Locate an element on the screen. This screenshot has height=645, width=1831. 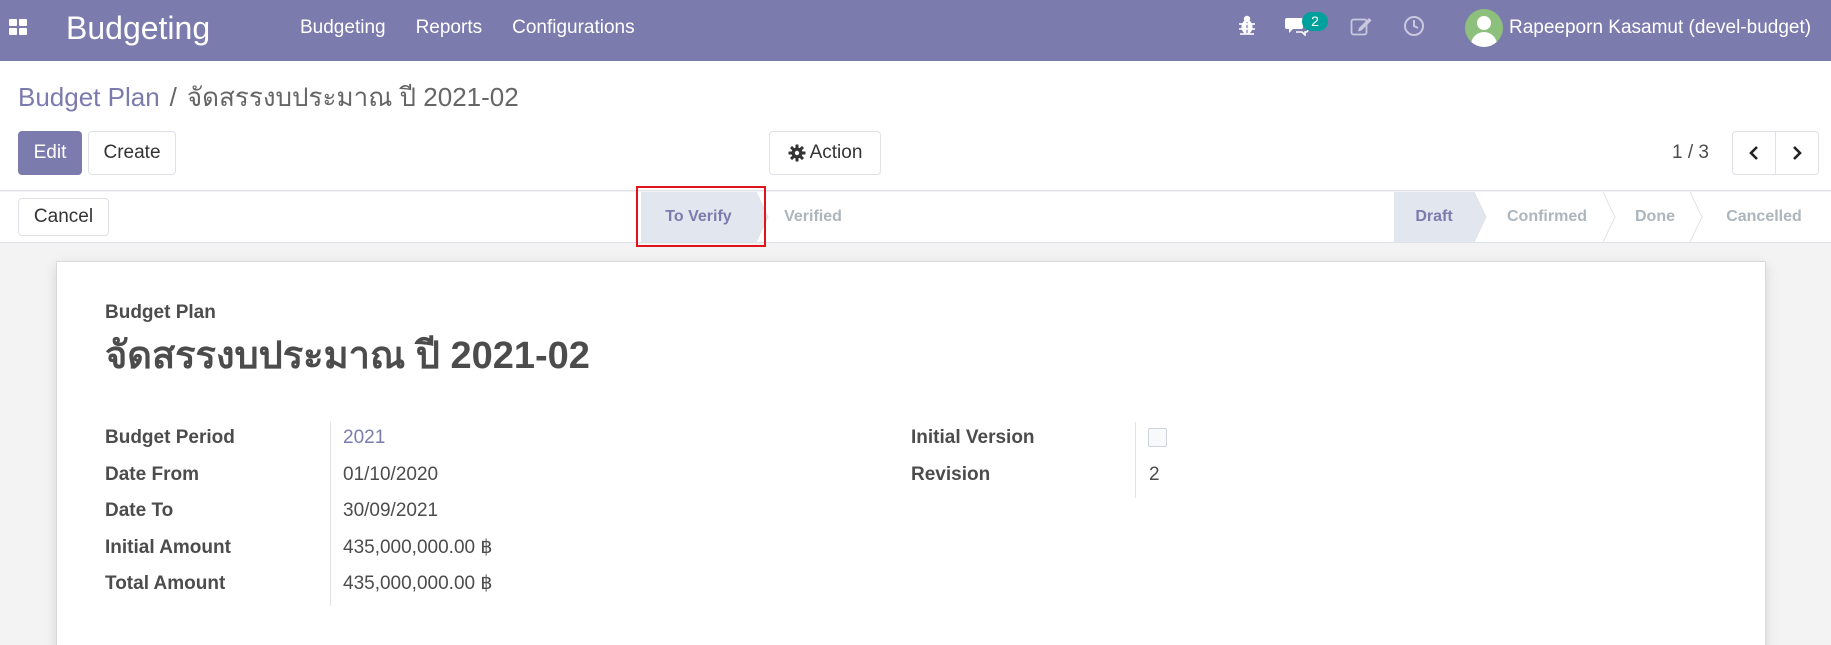
pager-next-button is located at coordinates (1796, 153).